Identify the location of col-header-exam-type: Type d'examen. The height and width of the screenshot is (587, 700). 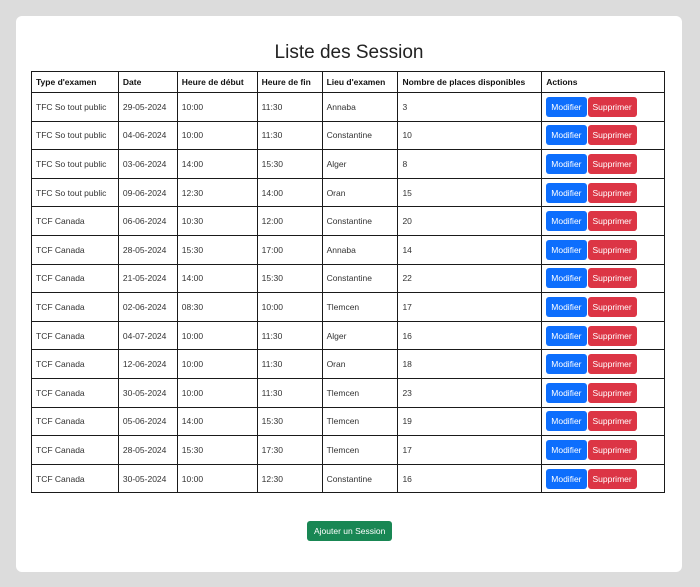
(75, 82).